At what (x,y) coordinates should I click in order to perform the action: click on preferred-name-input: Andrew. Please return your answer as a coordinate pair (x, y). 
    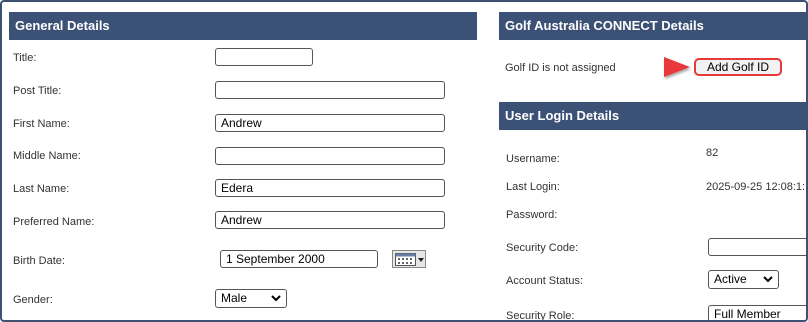
    Looking at the image, I should click on (330, 220).